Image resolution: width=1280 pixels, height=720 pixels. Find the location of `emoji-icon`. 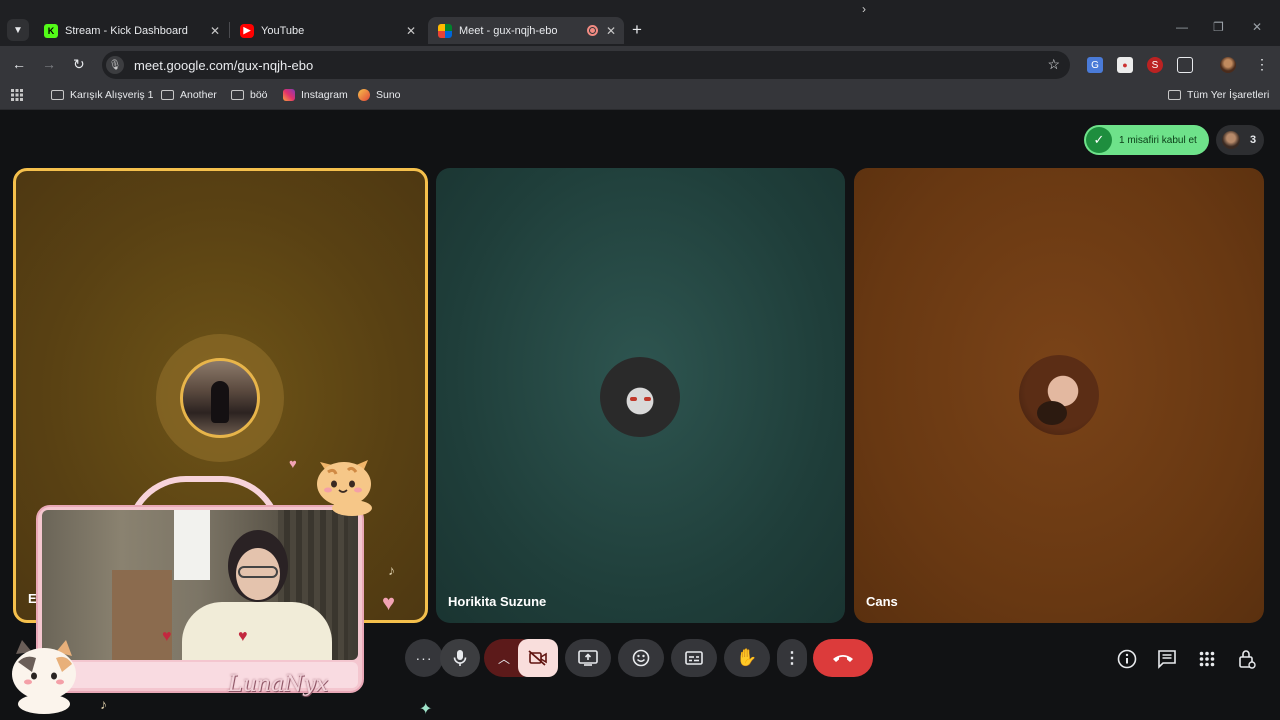

emoji-icon is located at coordinates (641, 658).